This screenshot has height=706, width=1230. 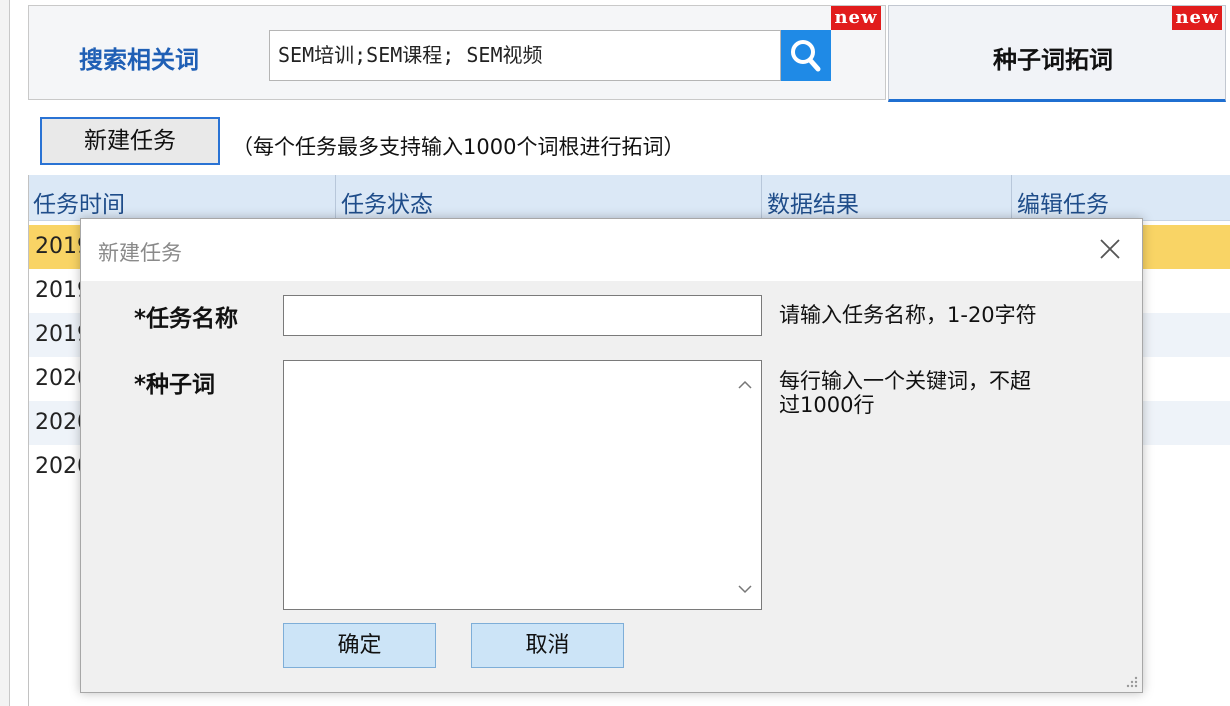 What do you see at coordinates (1132, 682) in the screenshot?
I see `resize-grip-icon` at bounding box center [1132, 682].